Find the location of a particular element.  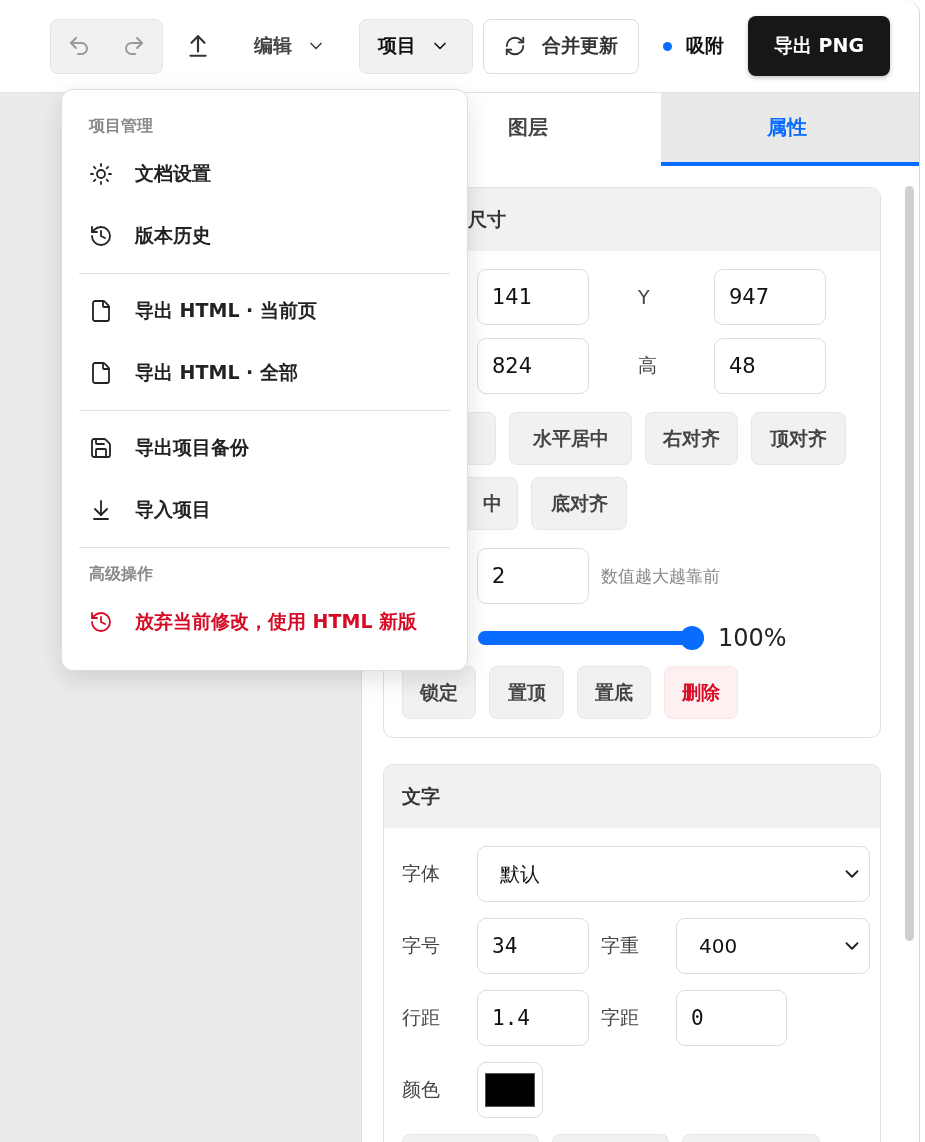

opacity-value: 100% is located at coordinates (752, 638).